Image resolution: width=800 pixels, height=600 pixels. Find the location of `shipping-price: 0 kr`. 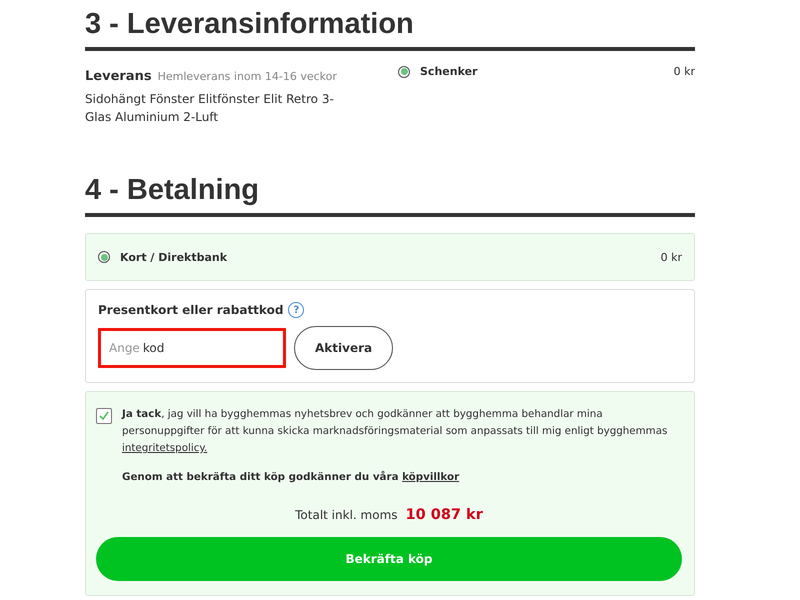

shipping-price: 0 kr is located at coordinates (684, 71).